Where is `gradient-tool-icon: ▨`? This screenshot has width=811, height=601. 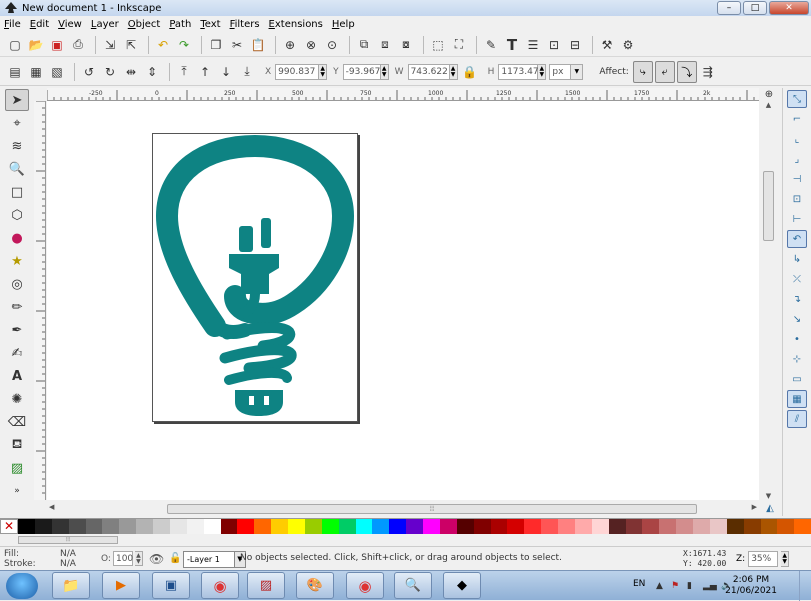 gradient-tool-icon: ▨ is located at coordinates (17, 468).